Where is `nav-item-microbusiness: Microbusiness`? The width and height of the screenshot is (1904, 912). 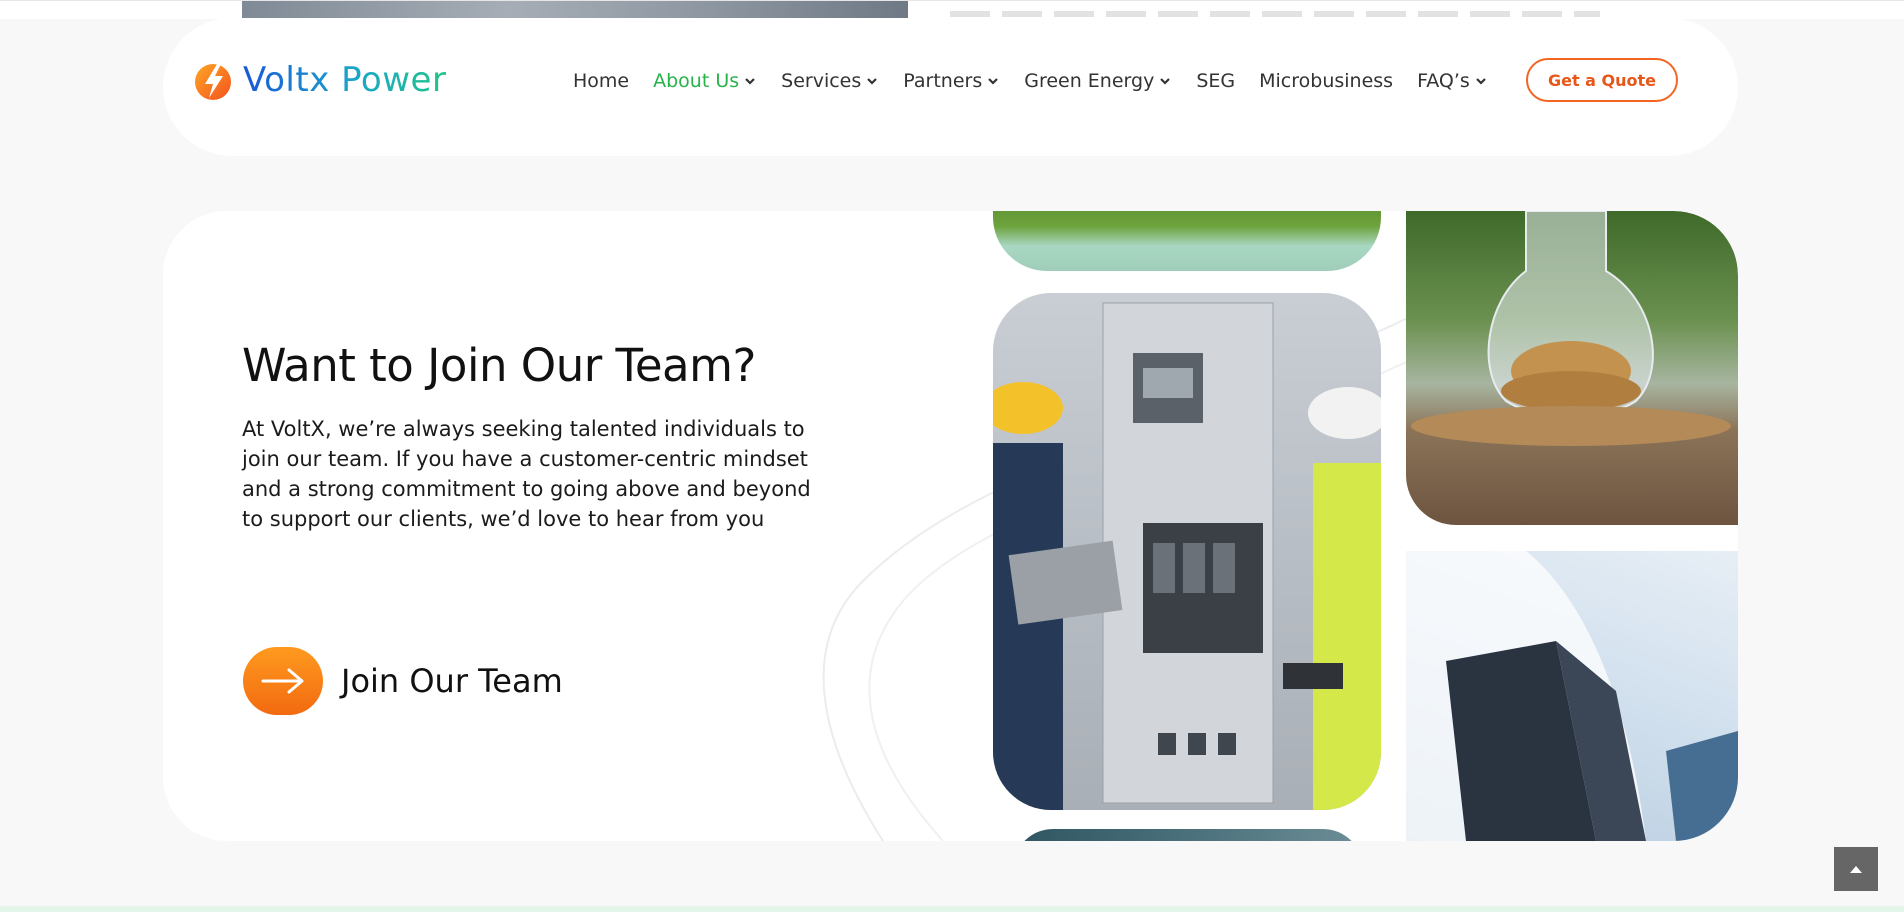 nav-item-microbusiness: Microbusiness is located at coordinates (1326, 81).